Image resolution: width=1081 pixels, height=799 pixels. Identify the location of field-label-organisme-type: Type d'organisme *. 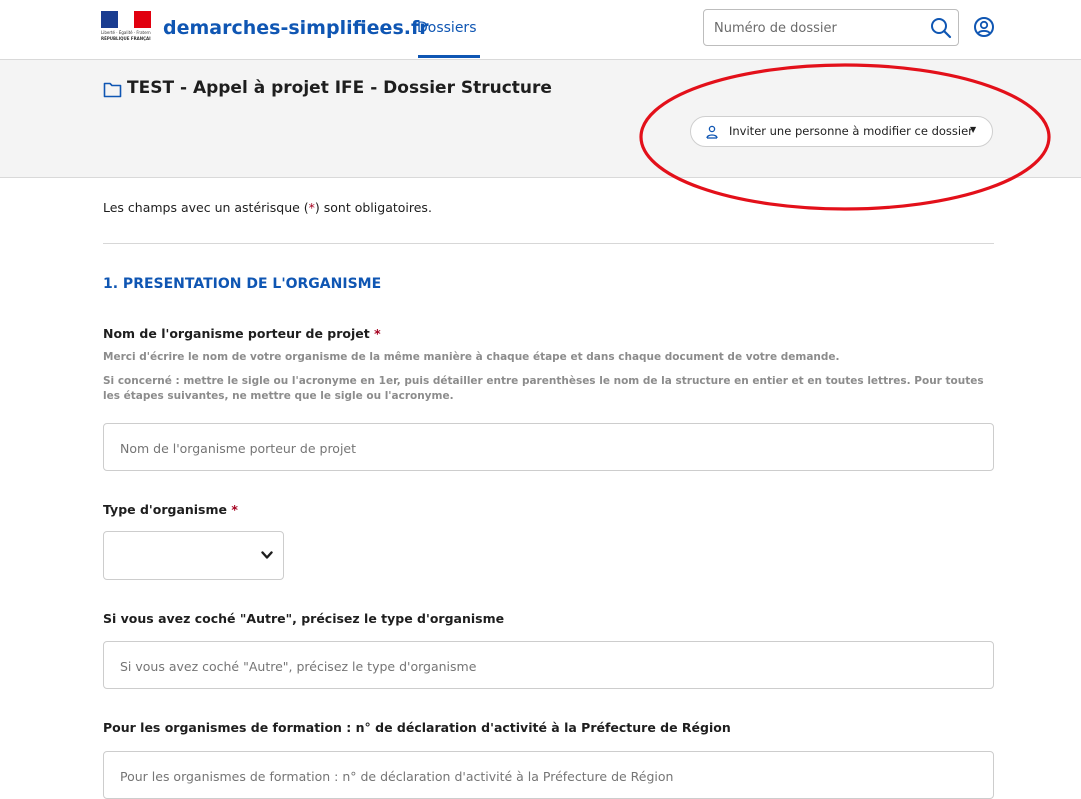
(170, 509).